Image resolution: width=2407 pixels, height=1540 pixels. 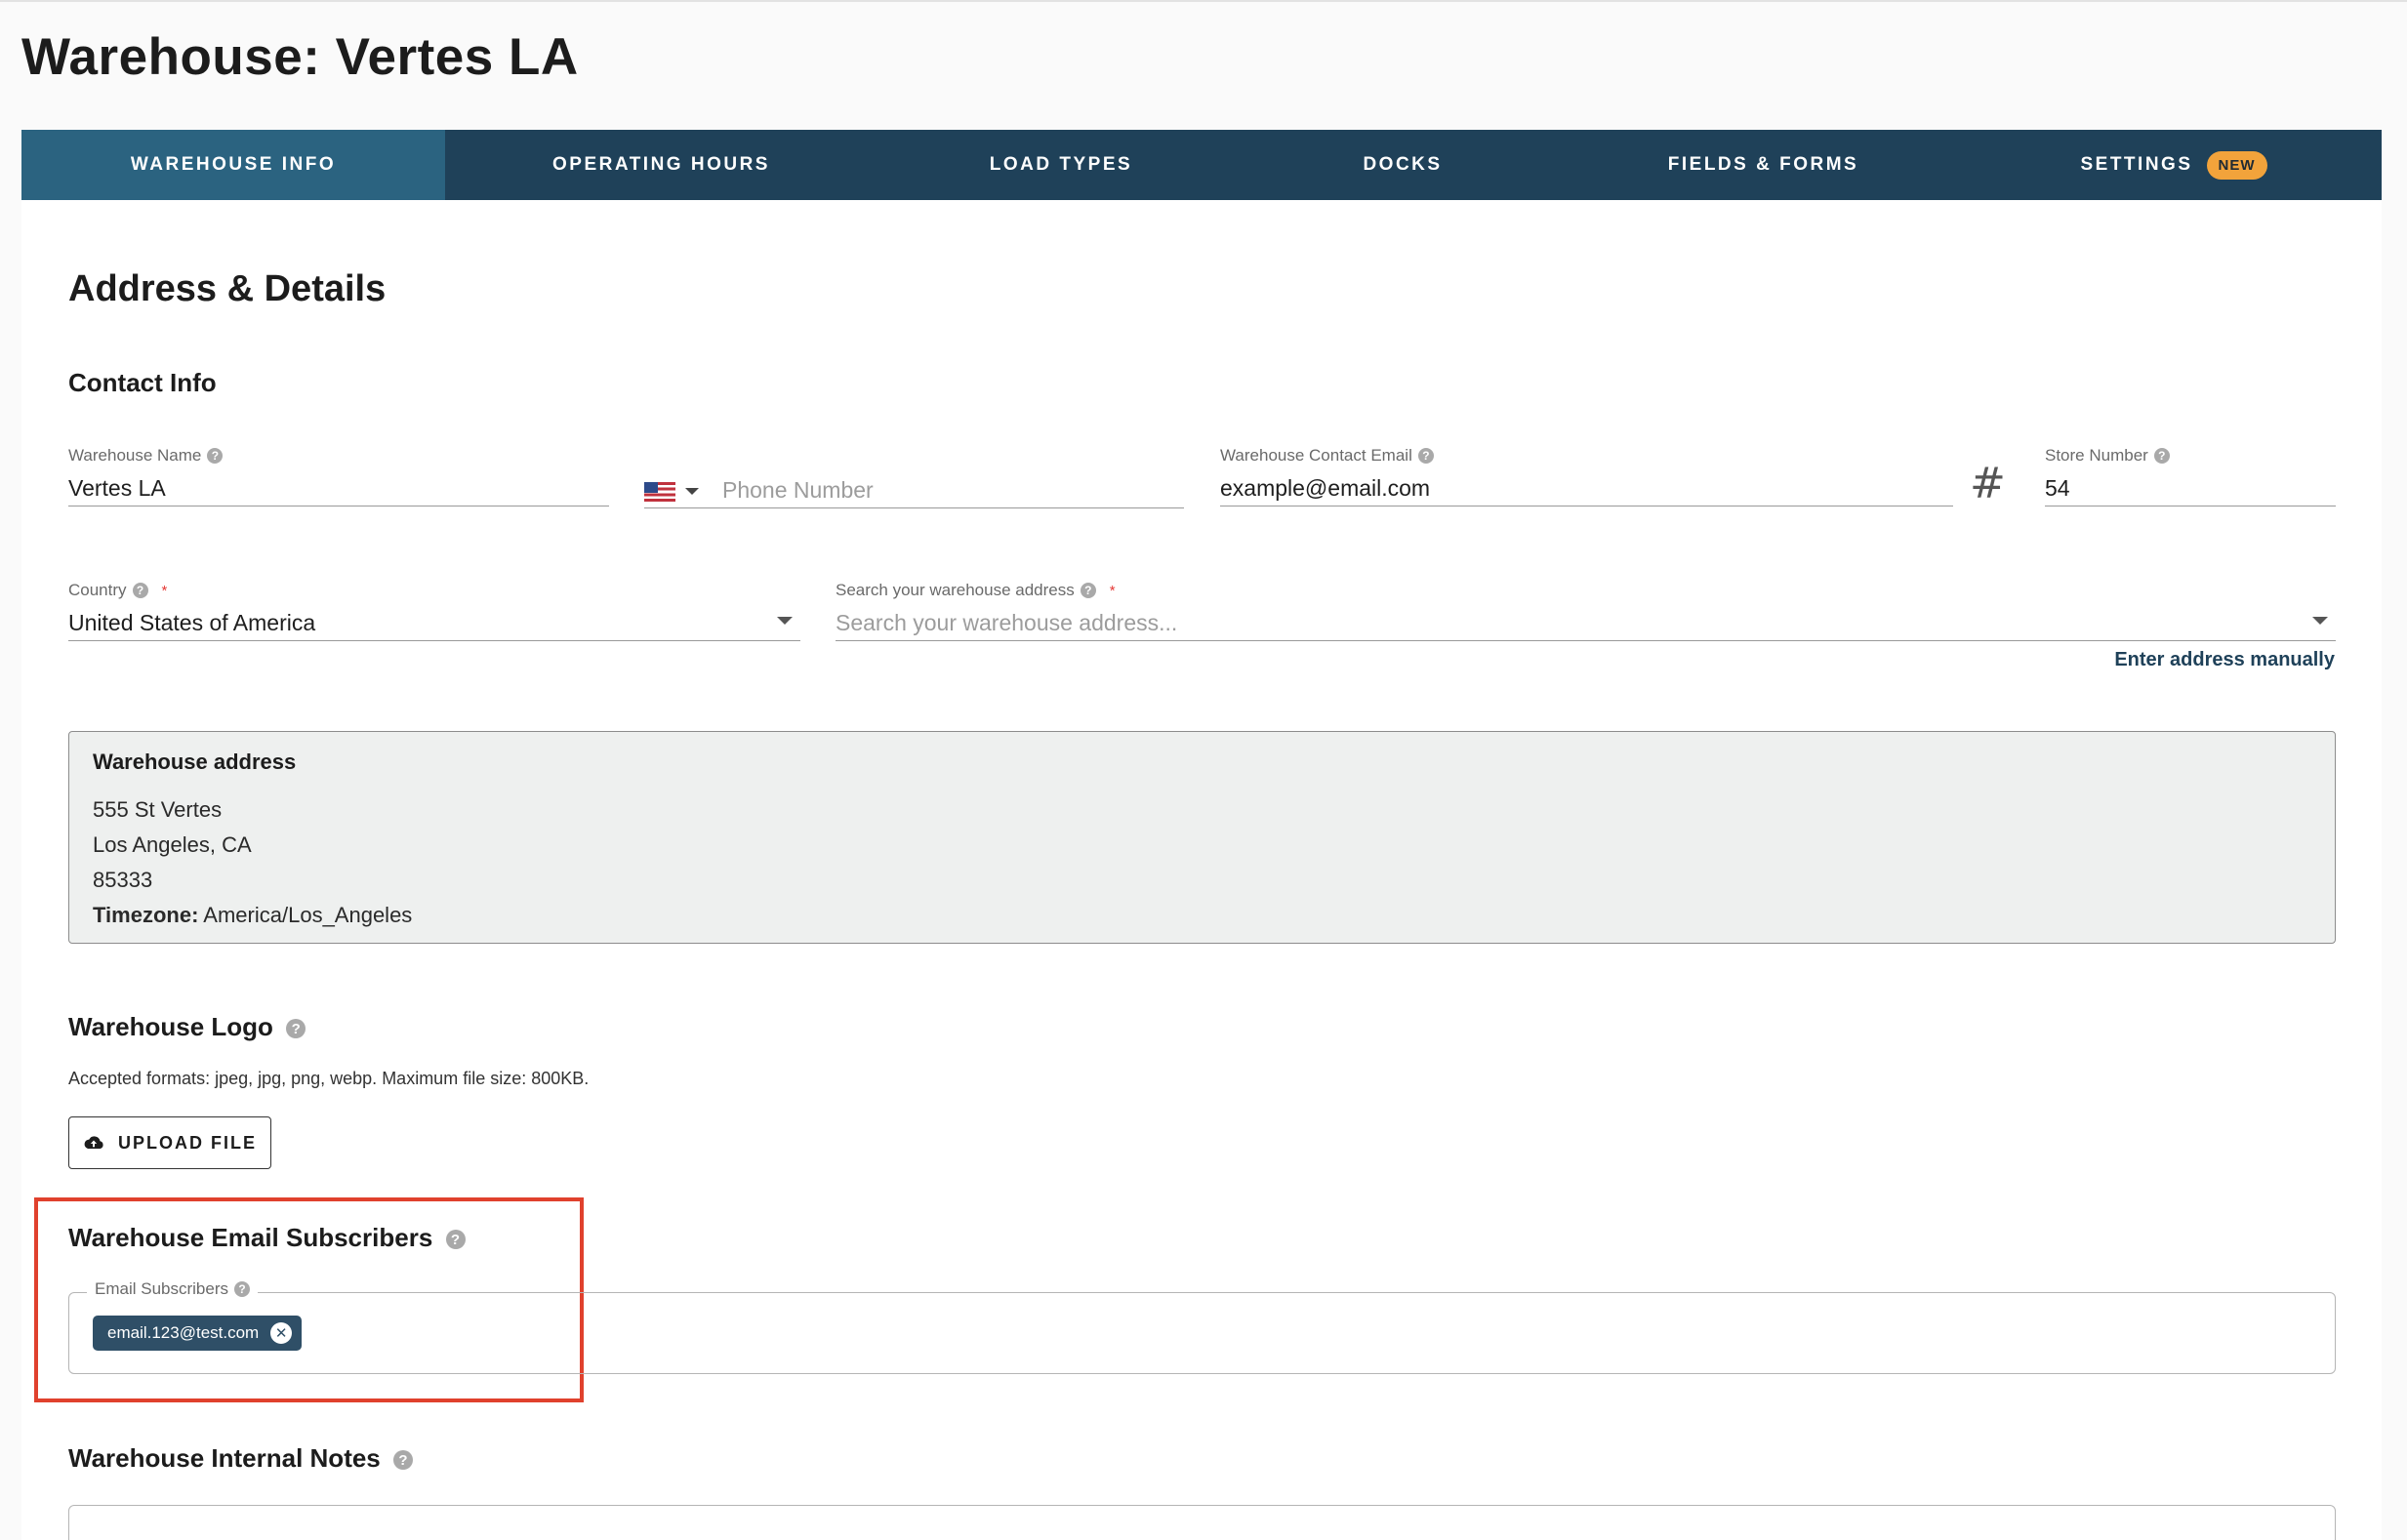 I want to click on timezone-value: America/Los_Angeles, so click(x=308, y=915).